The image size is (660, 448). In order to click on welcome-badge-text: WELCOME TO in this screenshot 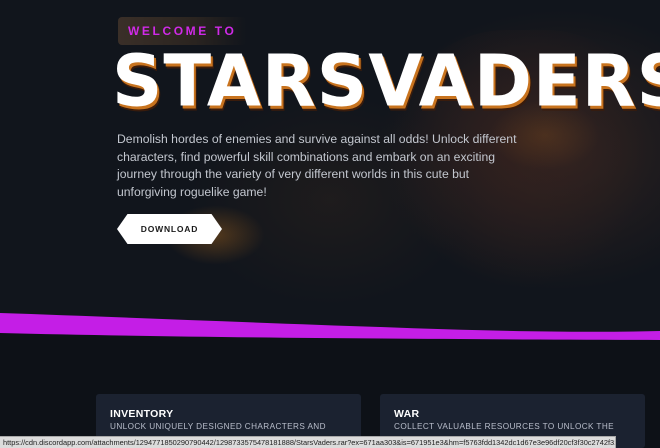, I will do `click(182, 31)`.